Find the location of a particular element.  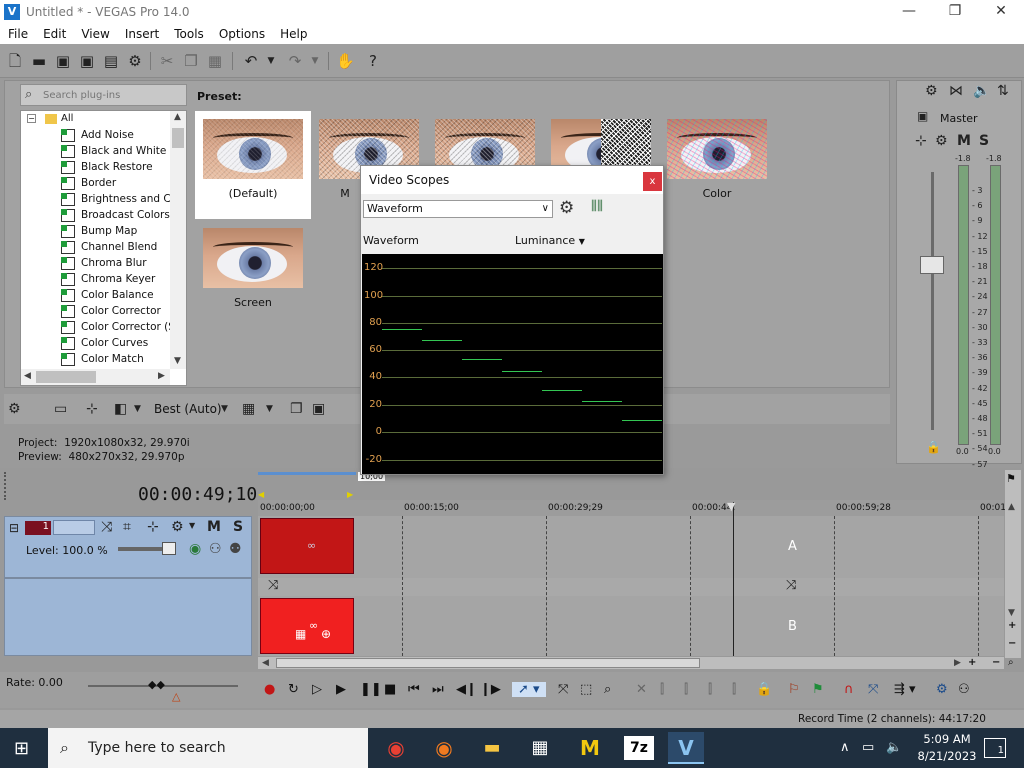

rate-slider-knob: ◆◆ is located at coordinates (156, 684).